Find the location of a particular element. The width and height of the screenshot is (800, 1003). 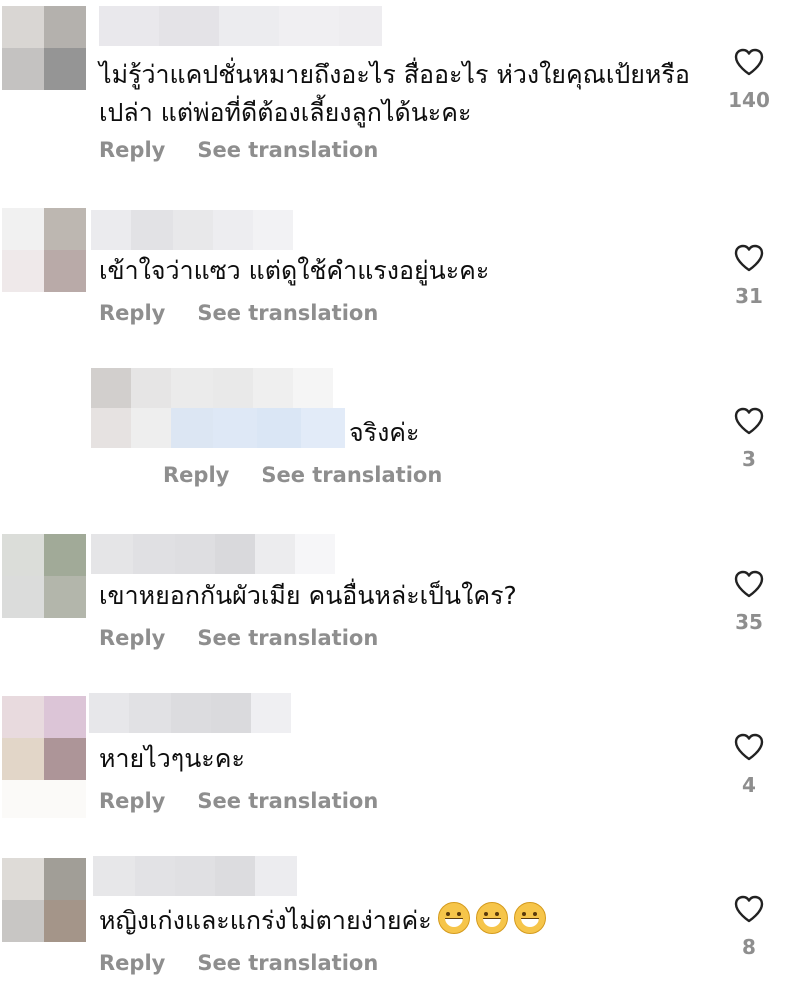

like-control: 4 is located at coordinates (749, 765).